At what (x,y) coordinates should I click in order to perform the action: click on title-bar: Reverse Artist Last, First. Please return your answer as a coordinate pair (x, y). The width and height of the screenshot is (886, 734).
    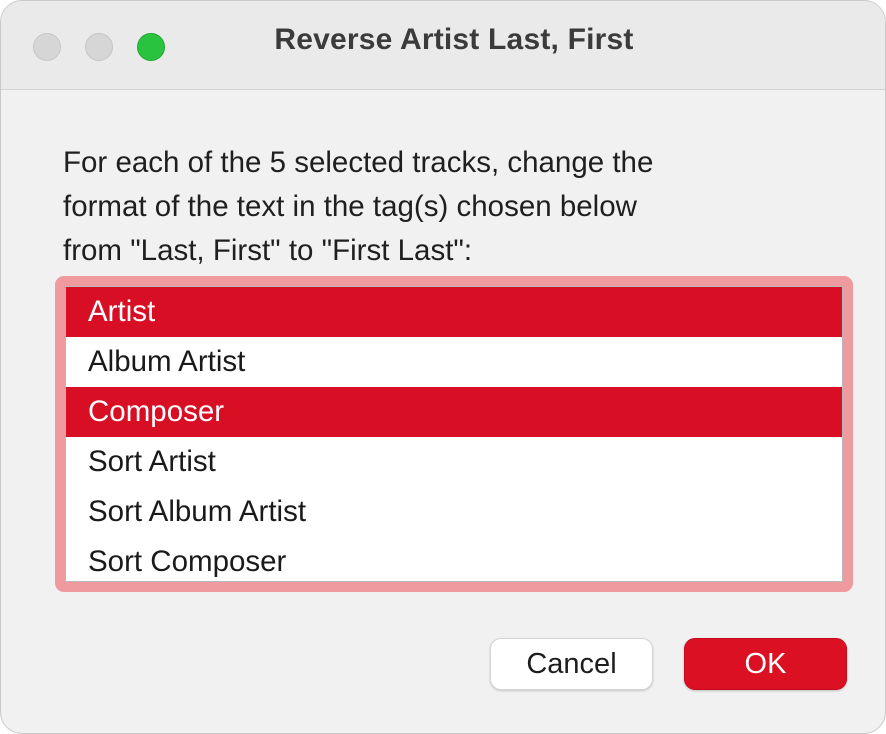
    Looking at the image, I should click on (443, 45).